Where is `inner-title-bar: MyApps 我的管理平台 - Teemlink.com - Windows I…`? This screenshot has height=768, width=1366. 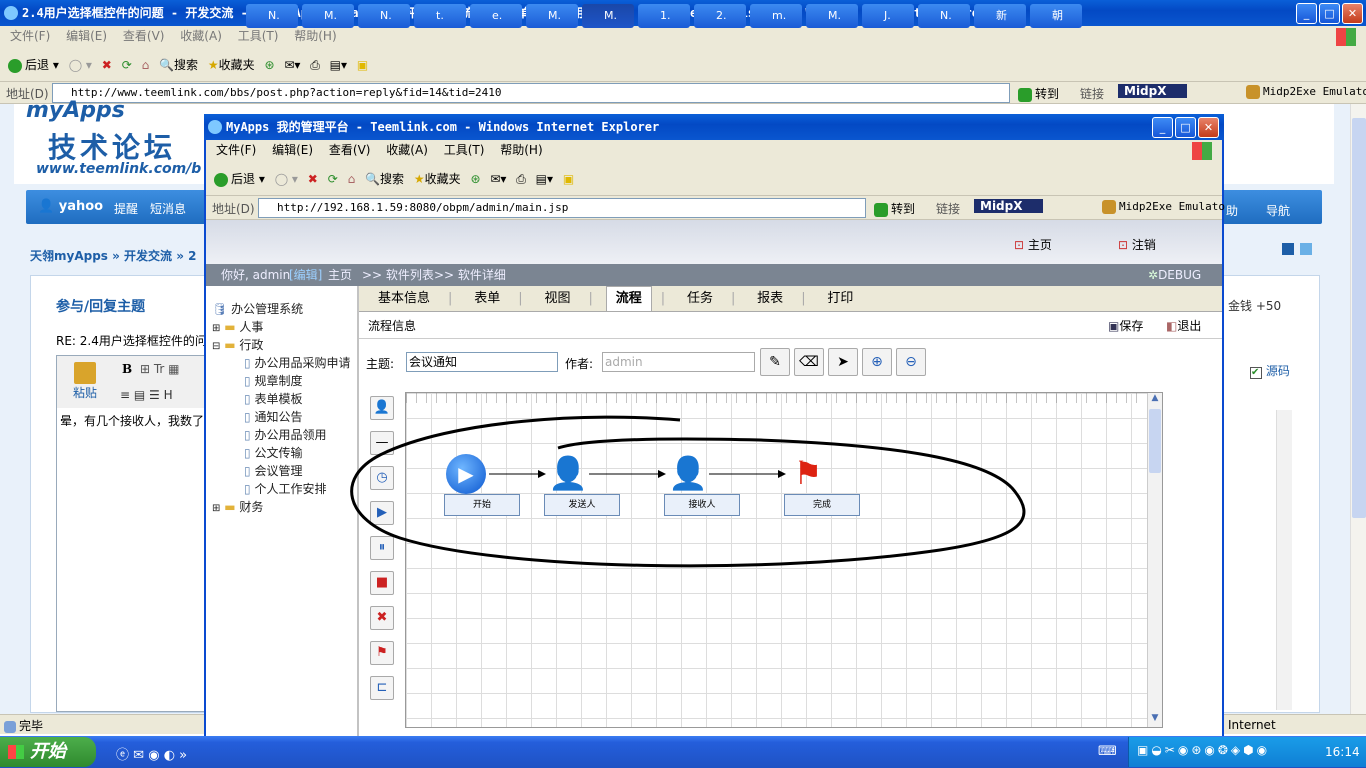 inner-title-bar: MyApps 我的管理平台 - Teemlink.com - Windows I… is located at coordinates (714, 127).